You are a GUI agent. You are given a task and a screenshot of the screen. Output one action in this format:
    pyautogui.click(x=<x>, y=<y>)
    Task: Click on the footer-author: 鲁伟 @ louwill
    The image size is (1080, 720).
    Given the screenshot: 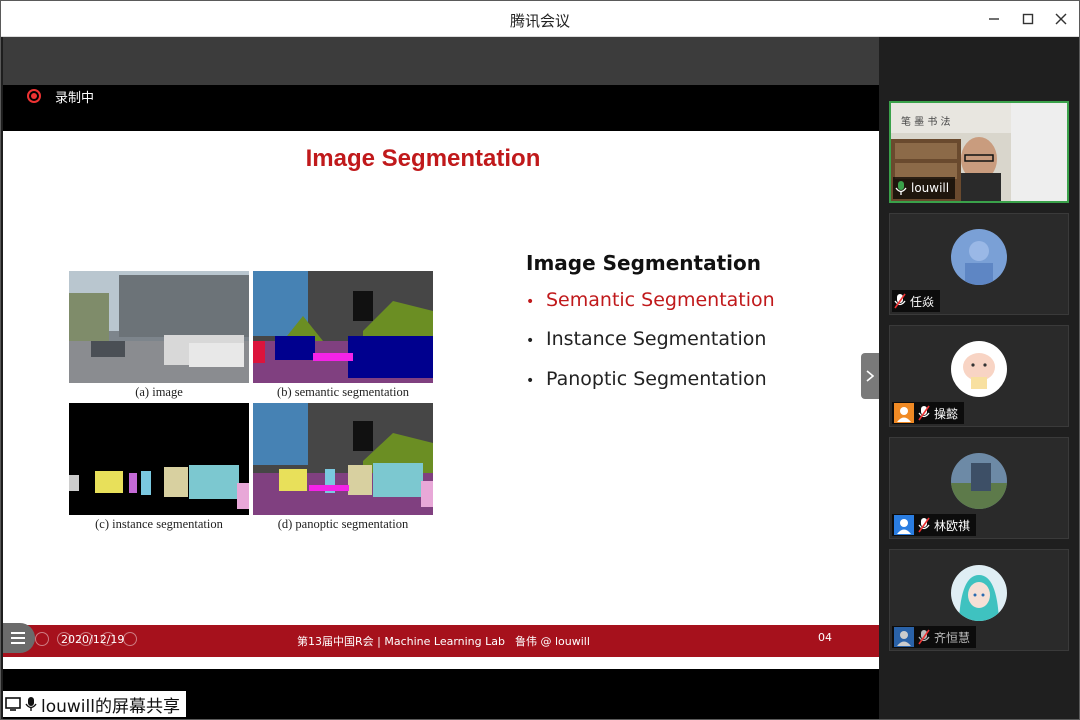 What is the action you would take?
    pyautogui.click(x=552, y=641)
    